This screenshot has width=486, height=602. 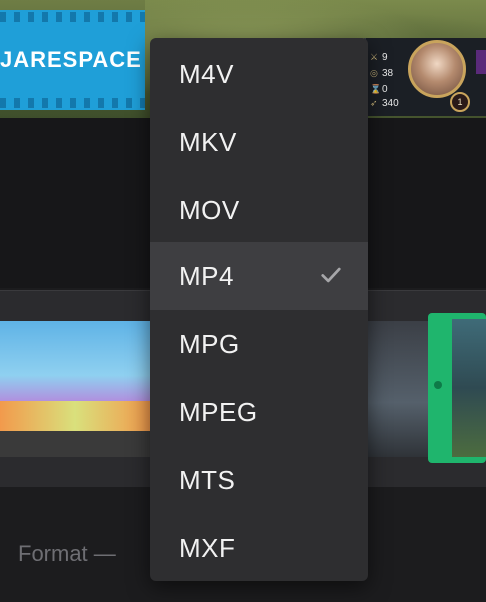 What do you see at coordinates (67, 553) in the screenshot?
I see `format-label: Format —` at bounding box center [67, 553].